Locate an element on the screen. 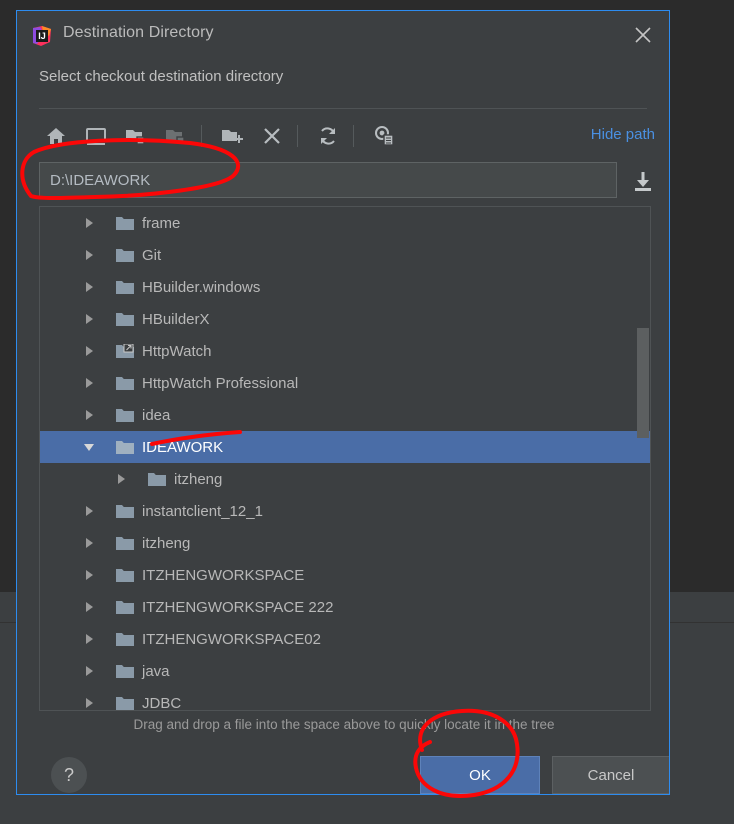 The height and width of the screenshot is (824, 734). tree-row-label: frame is located at coordinates (161, 223).